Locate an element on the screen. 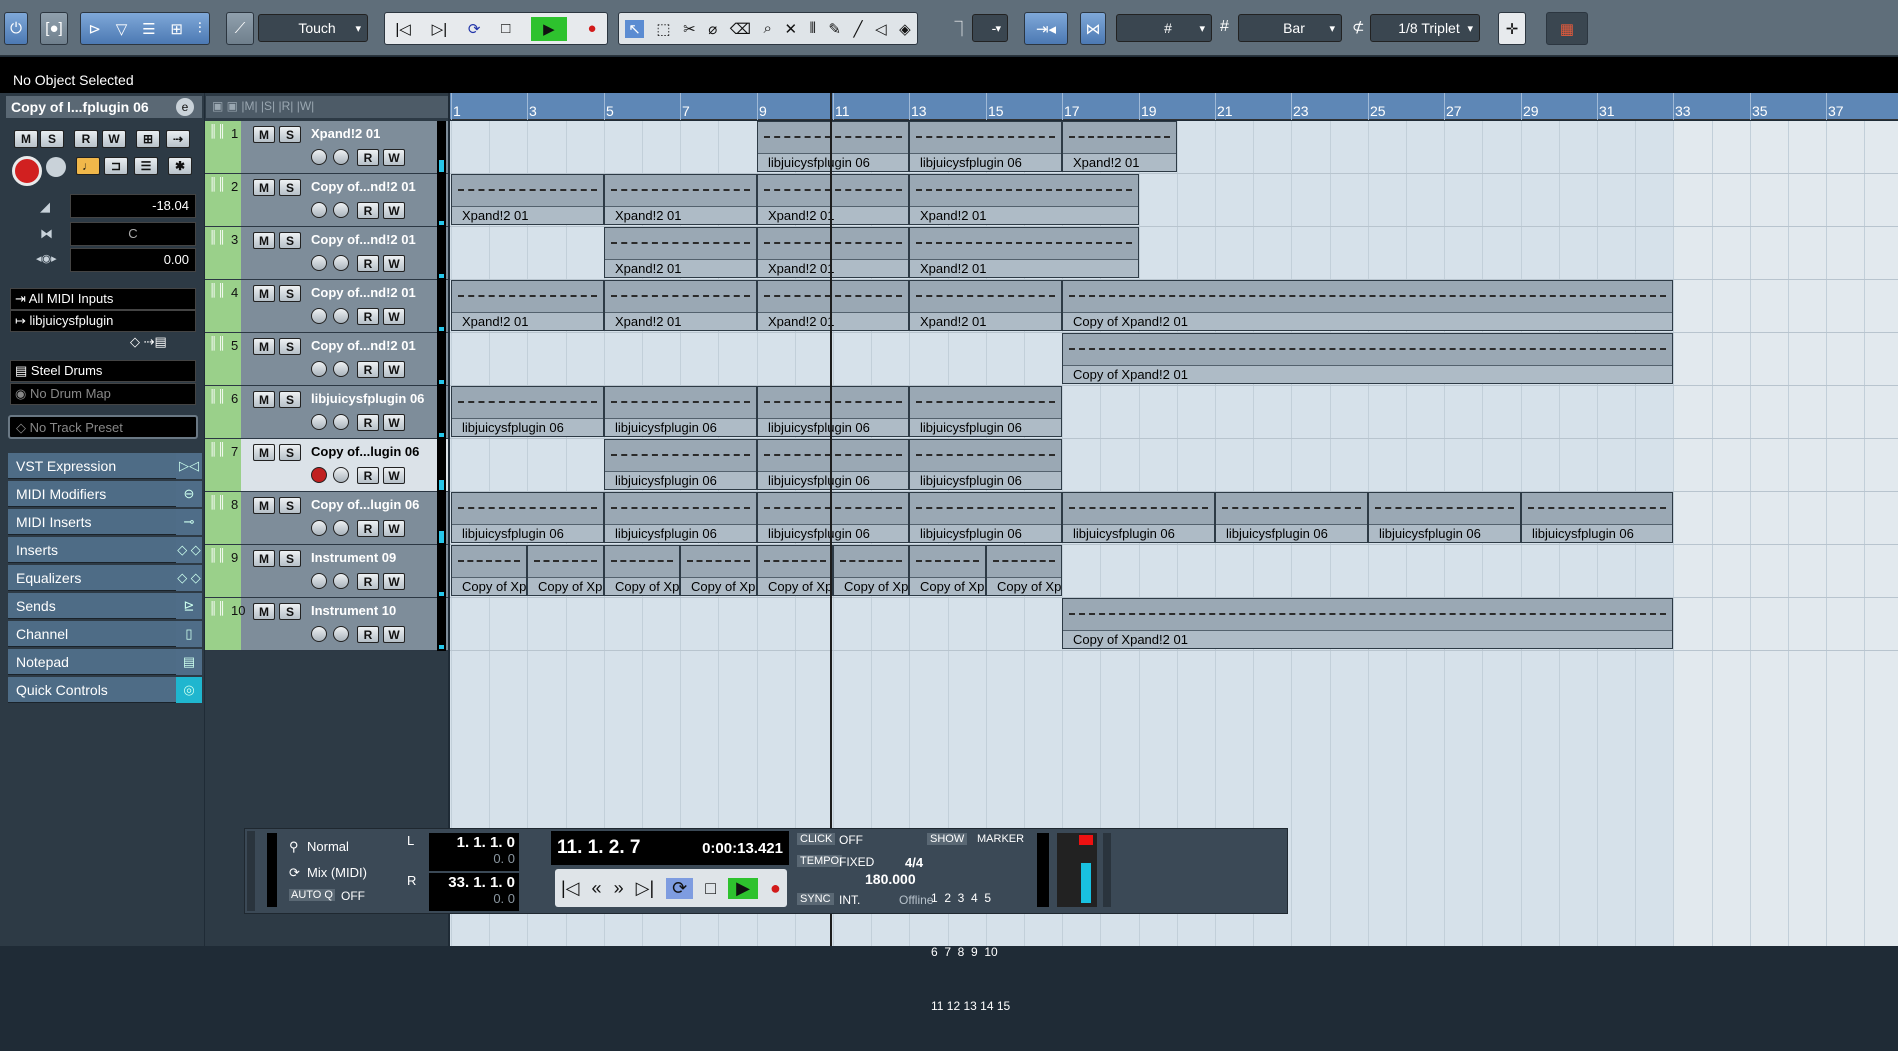  automation-mode-select: Touch is located at coordinates (313, 28).